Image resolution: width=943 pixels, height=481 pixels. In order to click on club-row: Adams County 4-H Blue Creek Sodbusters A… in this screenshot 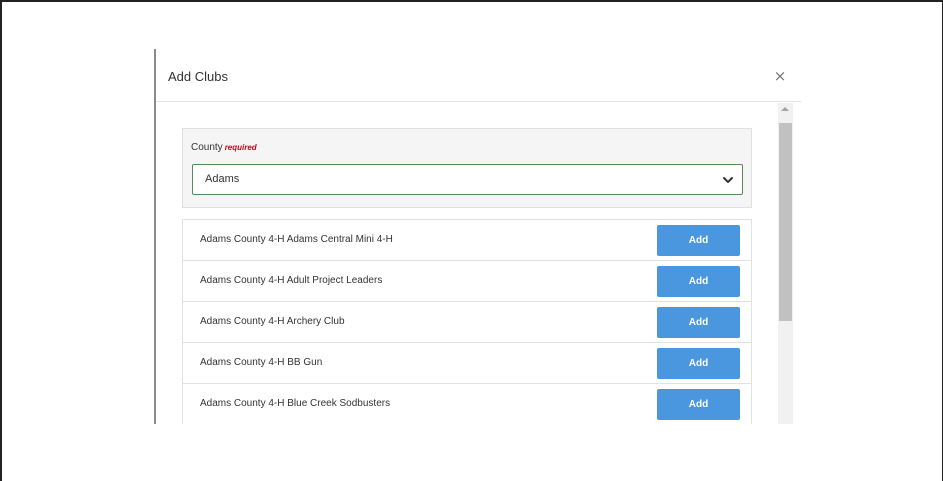, I will do `click(467, 404)`.